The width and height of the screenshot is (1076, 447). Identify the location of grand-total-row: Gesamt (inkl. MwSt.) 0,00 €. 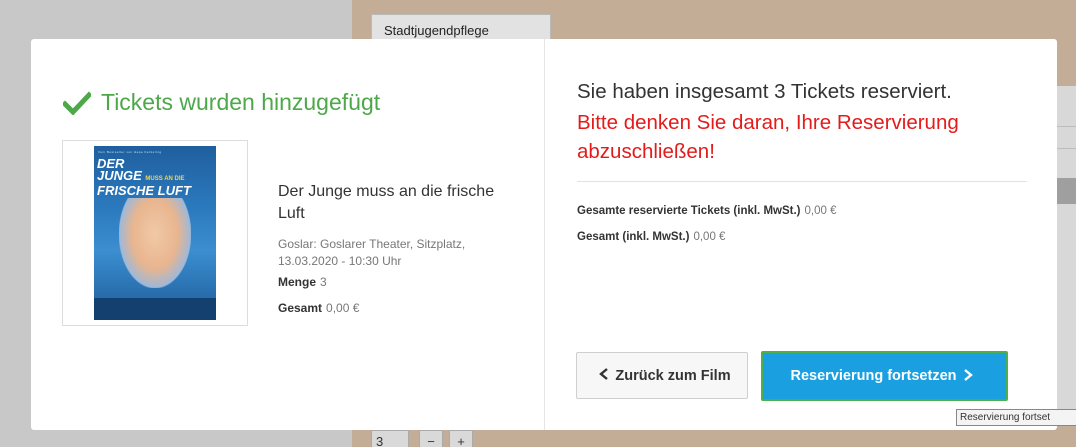
(651, 237).